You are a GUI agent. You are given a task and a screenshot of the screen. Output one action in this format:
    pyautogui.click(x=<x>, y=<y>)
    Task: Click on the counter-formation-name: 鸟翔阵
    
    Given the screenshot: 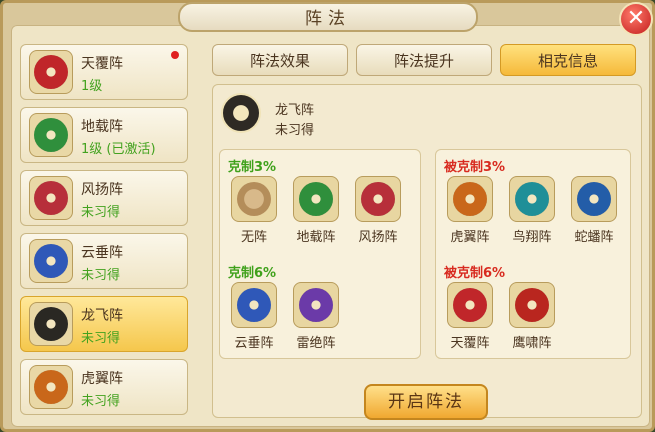 What is the action you would take?
    pyautogui.click(x=532, y=237)
    